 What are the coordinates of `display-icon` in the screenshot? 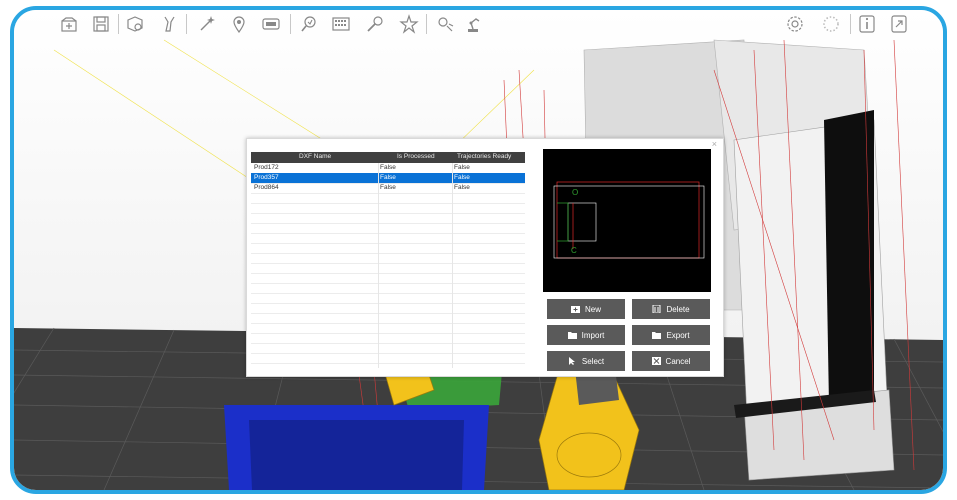 It's located at (271, 24).